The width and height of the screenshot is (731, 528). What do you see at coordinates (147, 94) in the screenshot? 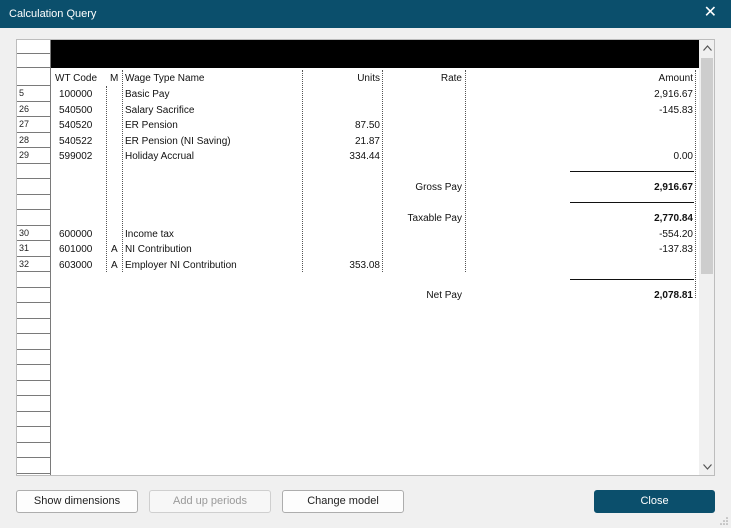
I see `wage-type-name-cell: Basic Pay` at bounding box center [147, 94].